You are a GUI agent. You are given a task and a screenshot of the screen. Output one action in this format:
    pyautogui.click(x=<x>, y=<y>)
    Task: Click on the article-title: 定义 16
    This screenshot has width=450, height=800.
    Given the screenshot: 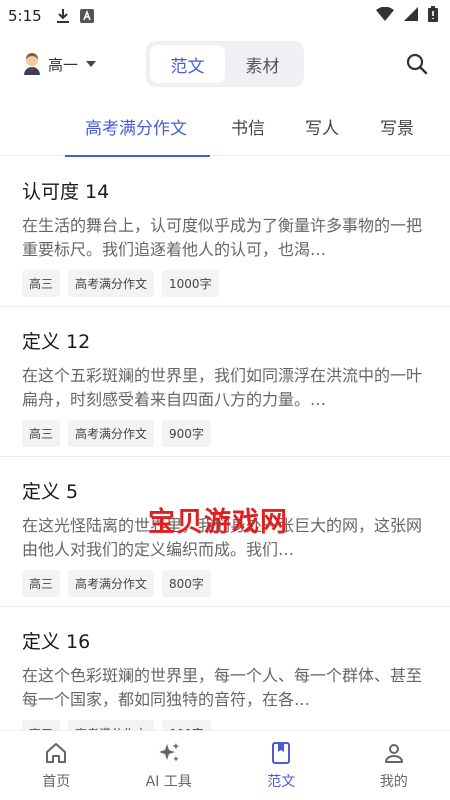 What is the action you would take?
    pyautogui.click(x=56, y=642)
    